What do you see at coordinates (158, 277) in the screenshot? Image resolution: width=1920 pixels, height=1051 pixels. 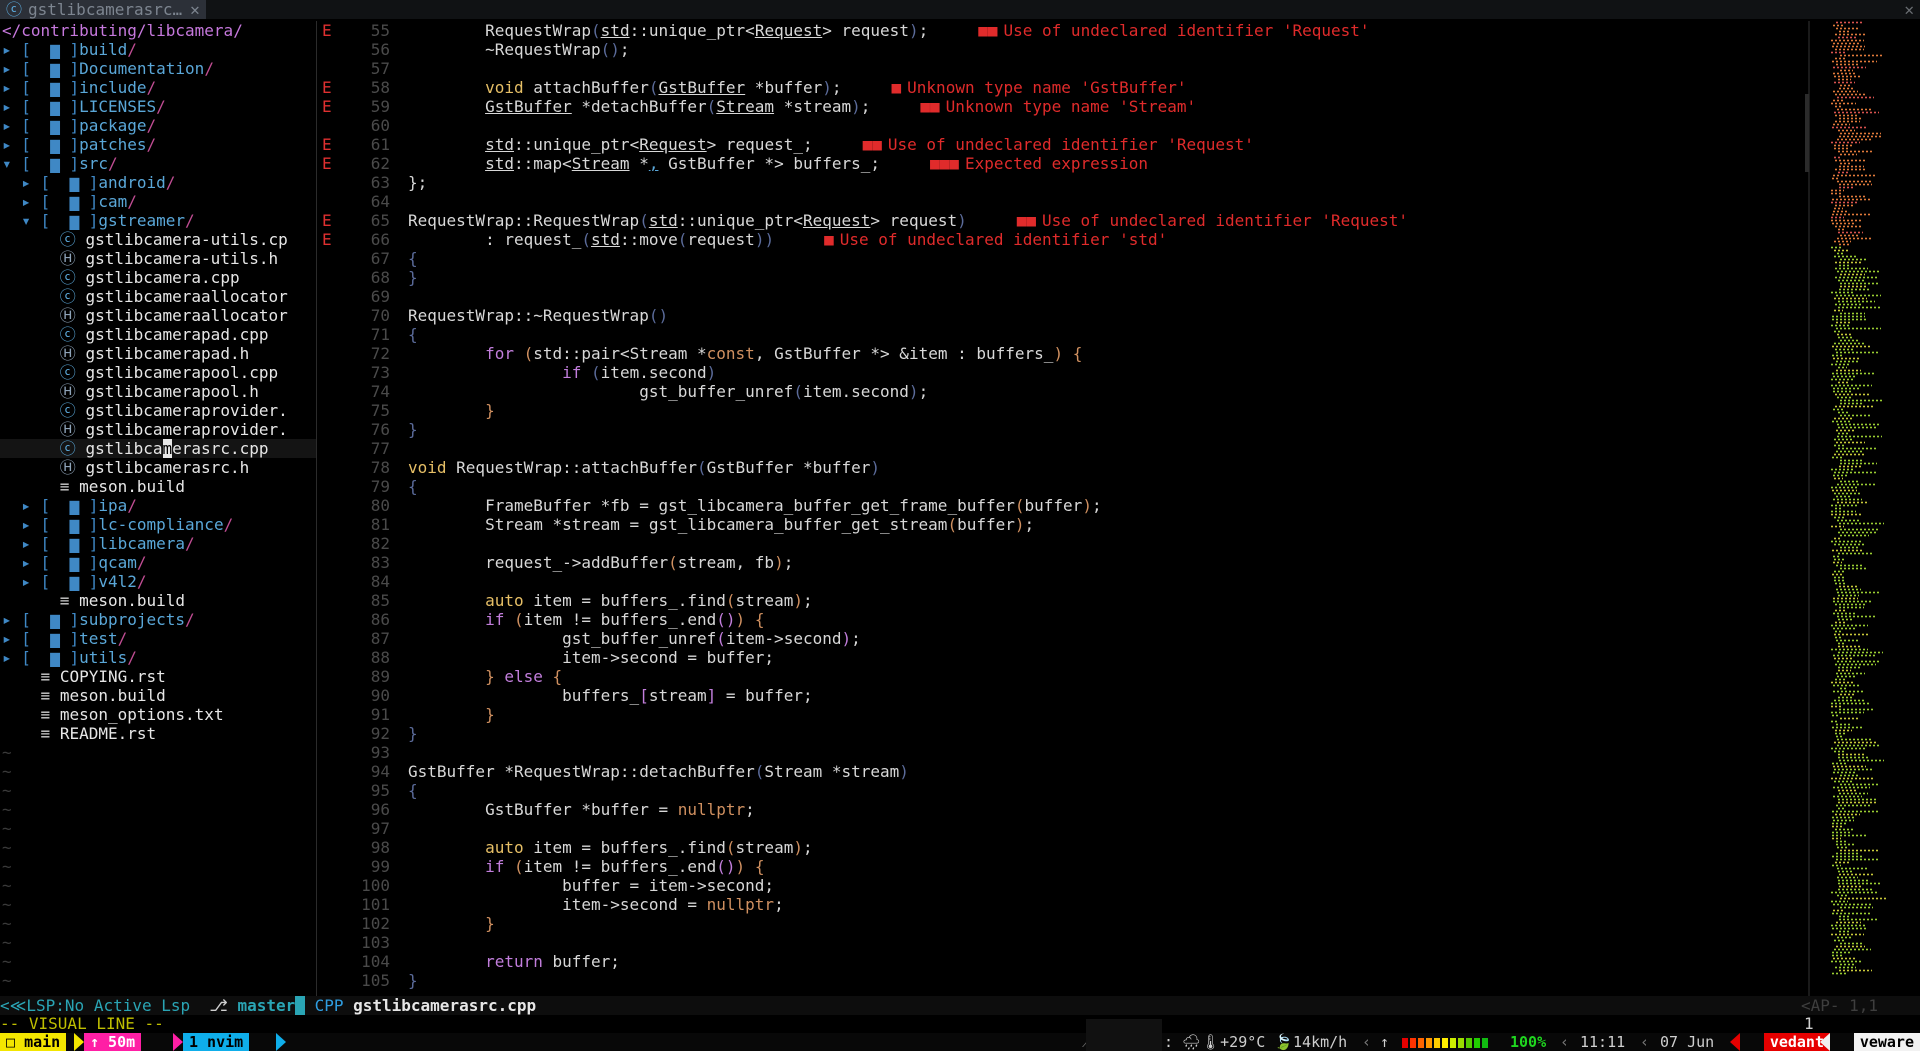 I see `tree-file: ⓒ gstlibcamera.cpp` at bounding box center [158, 277].